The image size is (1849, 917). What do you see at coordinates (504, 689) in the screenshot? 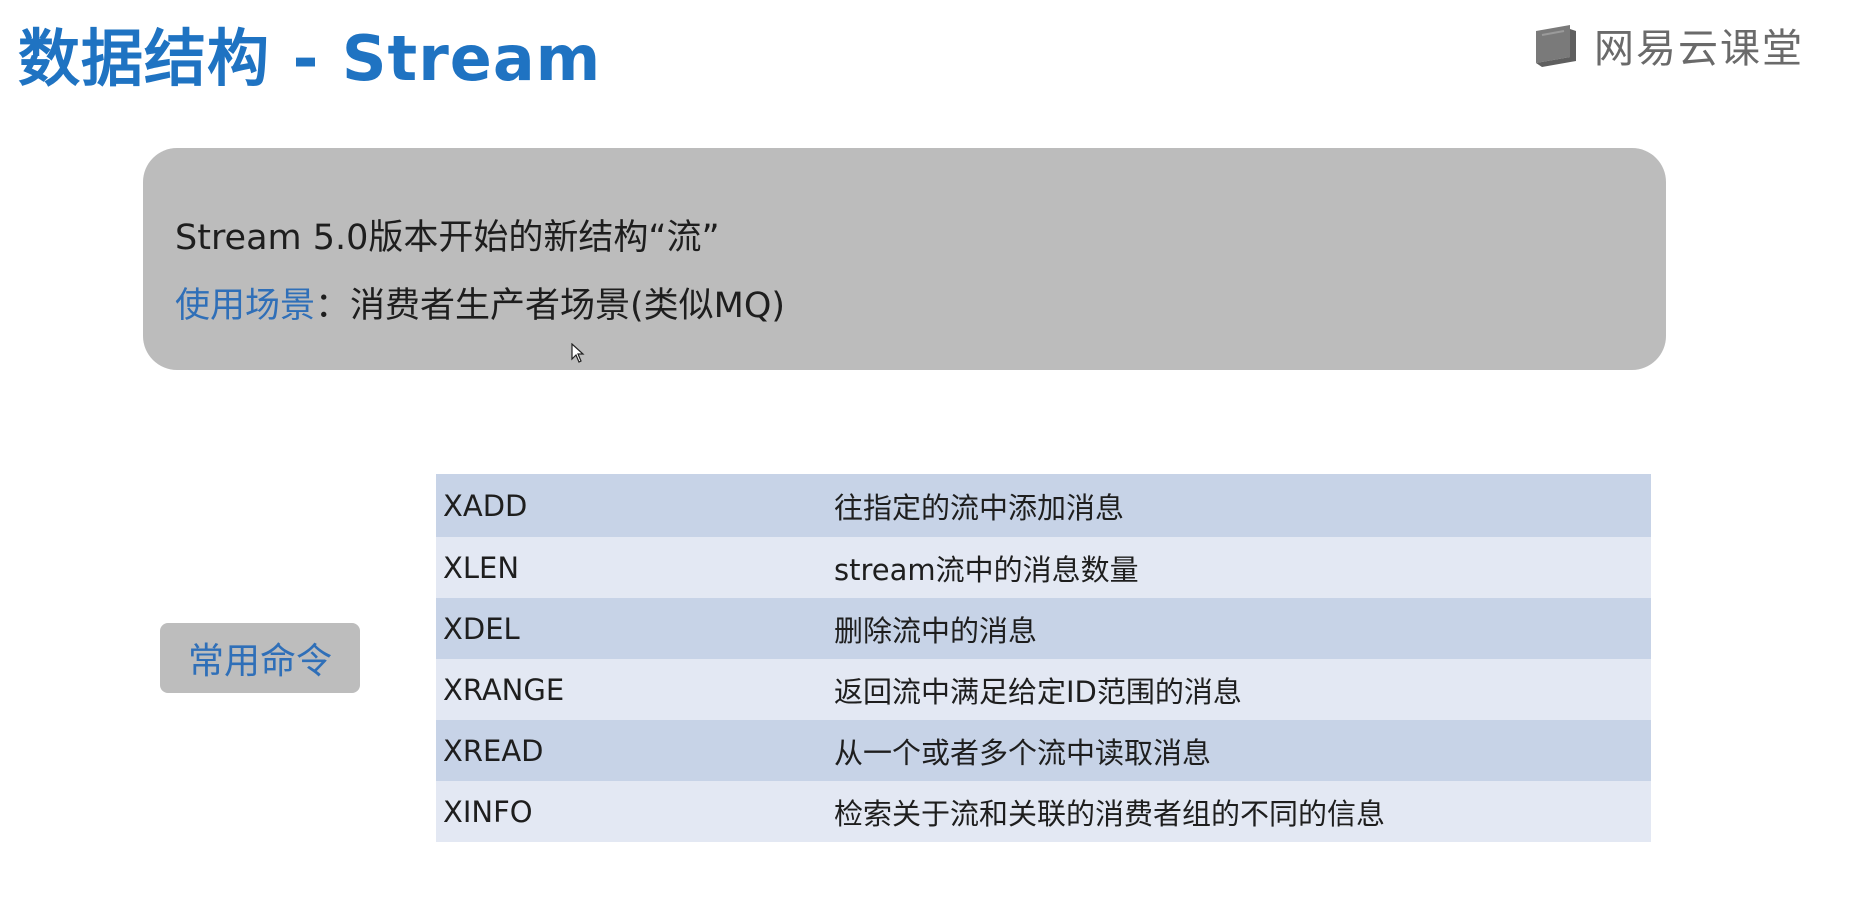
I see `command-name: XRANGE` at bounding box center [504, 689].